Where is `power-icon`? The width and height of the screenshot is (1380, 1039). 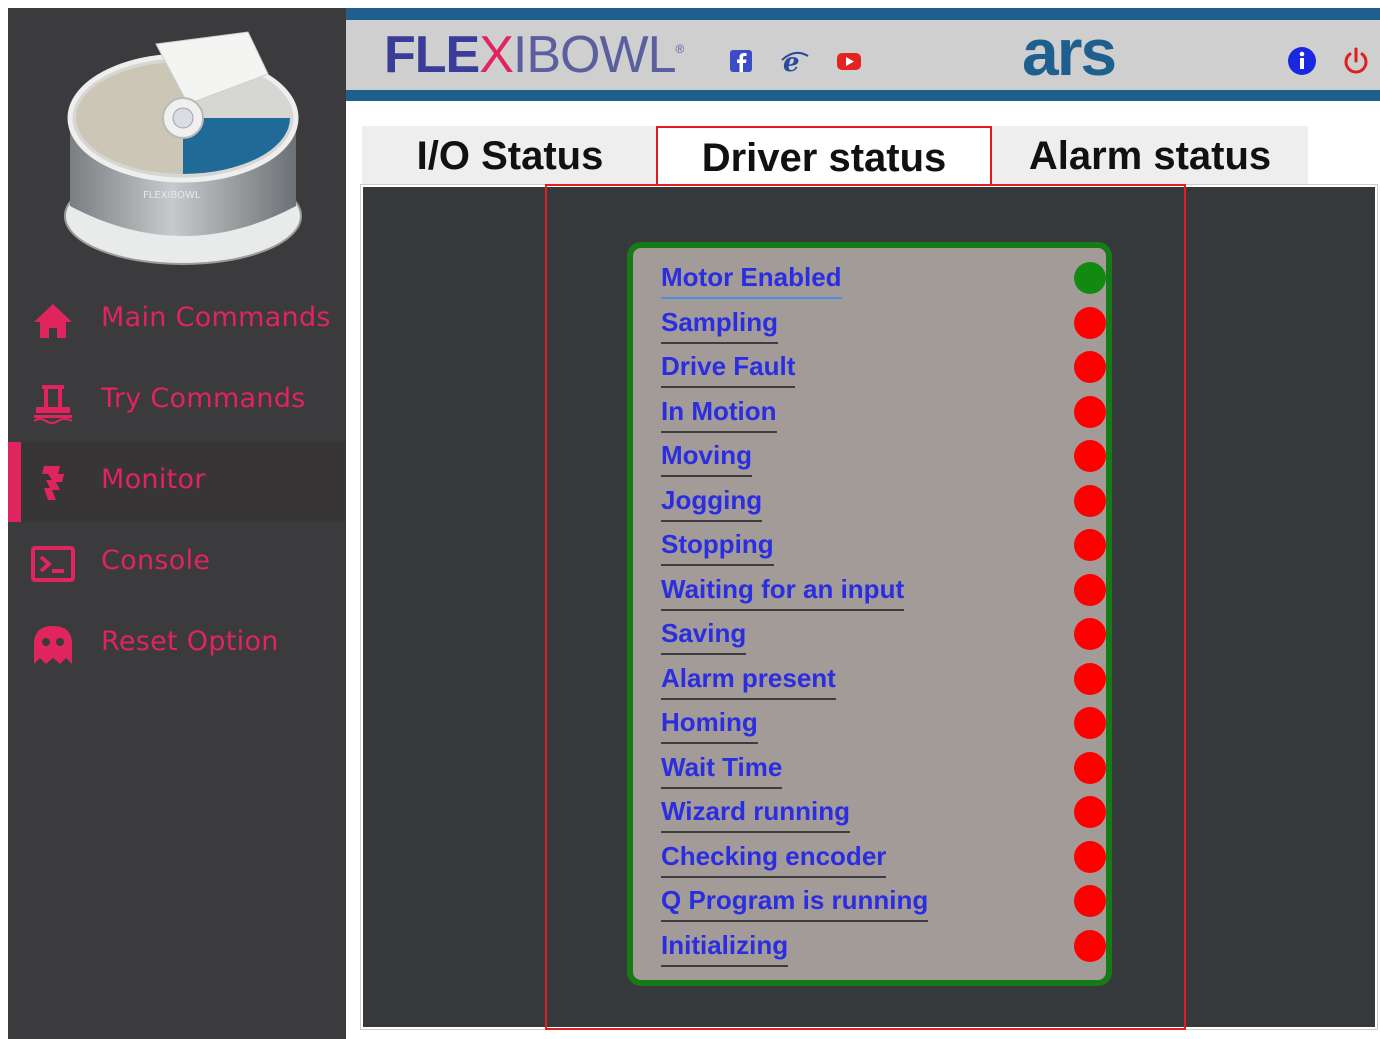
power-icon is located at coordinates (1356, 61).